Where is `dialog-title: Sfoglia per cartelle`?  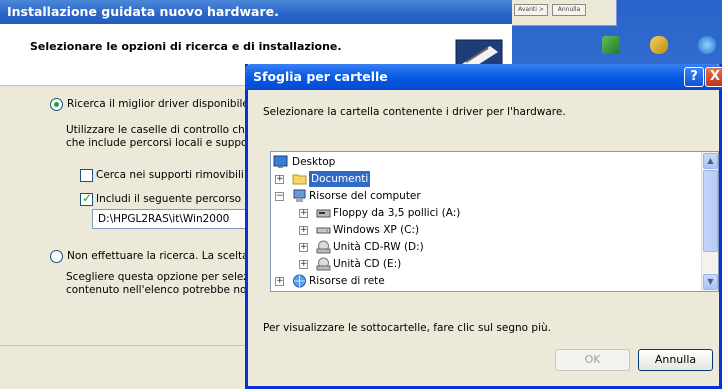
dialog-title: Sfoglia per cartelle is located at coordinates (320, 76).